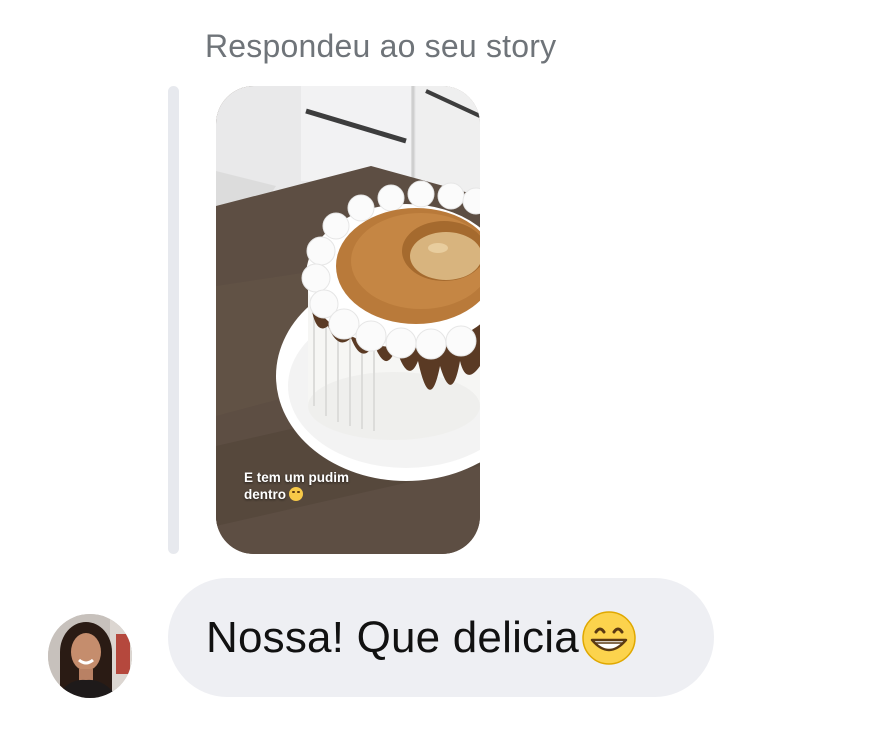  What do you see at coordinates (392, 637) in the screenshot?
I see `message-text: Nossa! Que delicia` at bounding box center [392, 637].